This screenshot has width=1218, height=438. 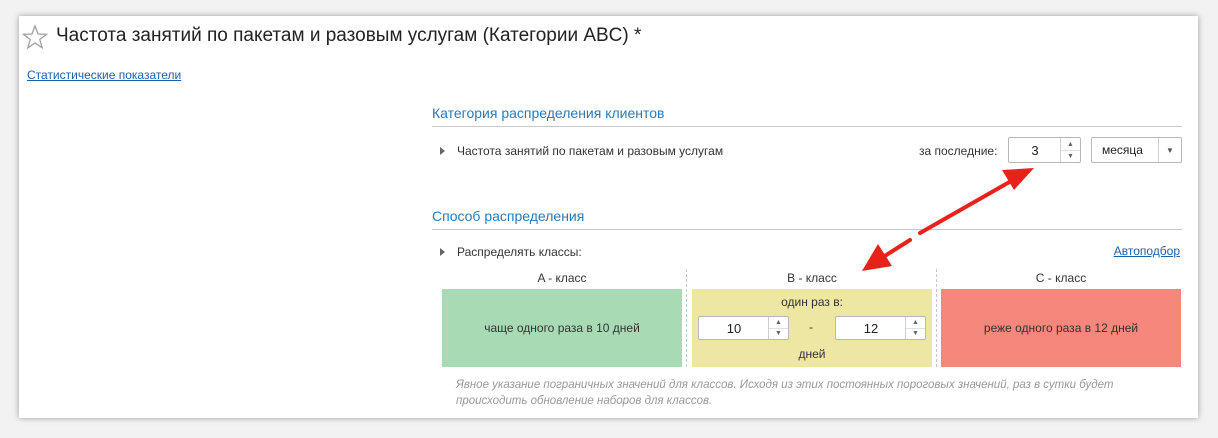 I want to click on class-c-text: реже одного раза в 12 дней, so click(x=1061, y=328).